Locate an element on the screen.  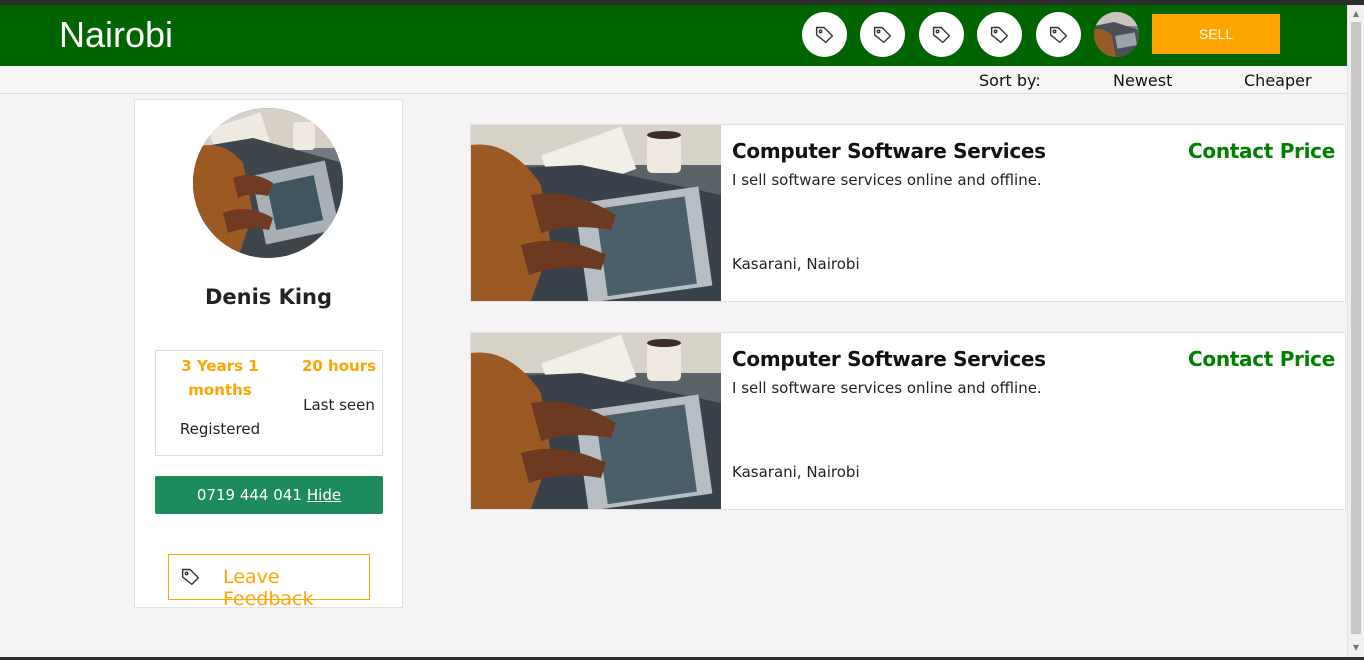
sort-newest-link: Newest is located at coordinates (1142, 80).